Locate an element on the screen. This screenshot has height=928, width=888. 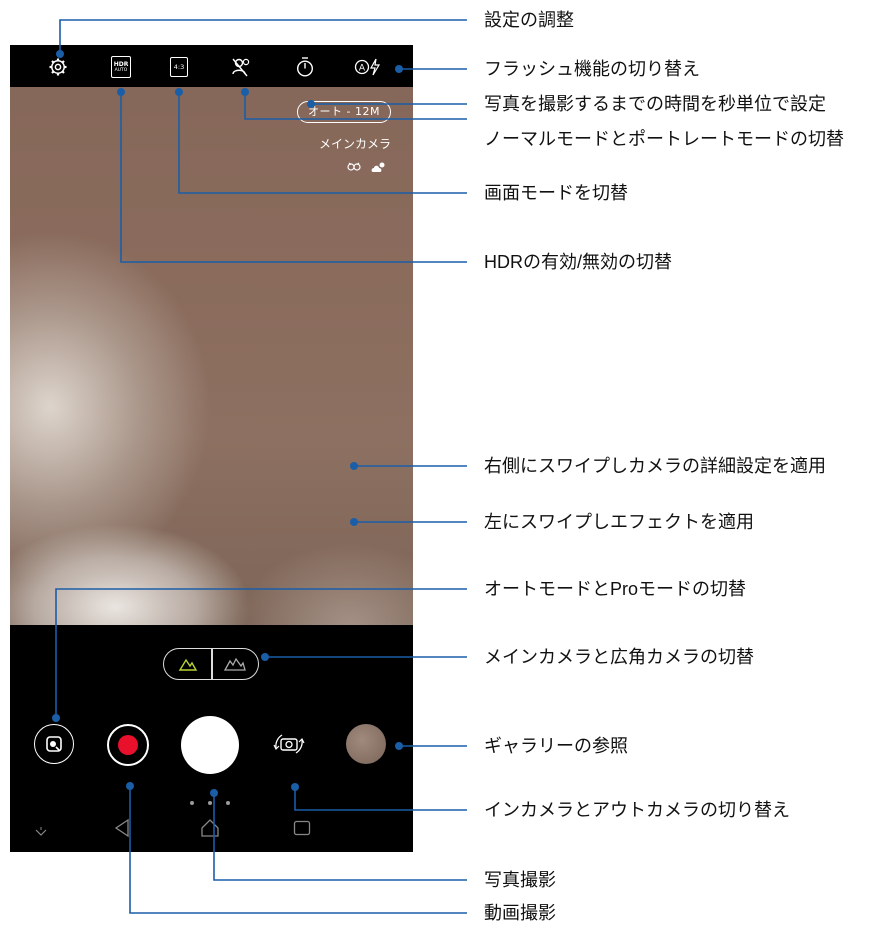
camera-mode-label: メインカメラ is located at coordinates (354, 144).